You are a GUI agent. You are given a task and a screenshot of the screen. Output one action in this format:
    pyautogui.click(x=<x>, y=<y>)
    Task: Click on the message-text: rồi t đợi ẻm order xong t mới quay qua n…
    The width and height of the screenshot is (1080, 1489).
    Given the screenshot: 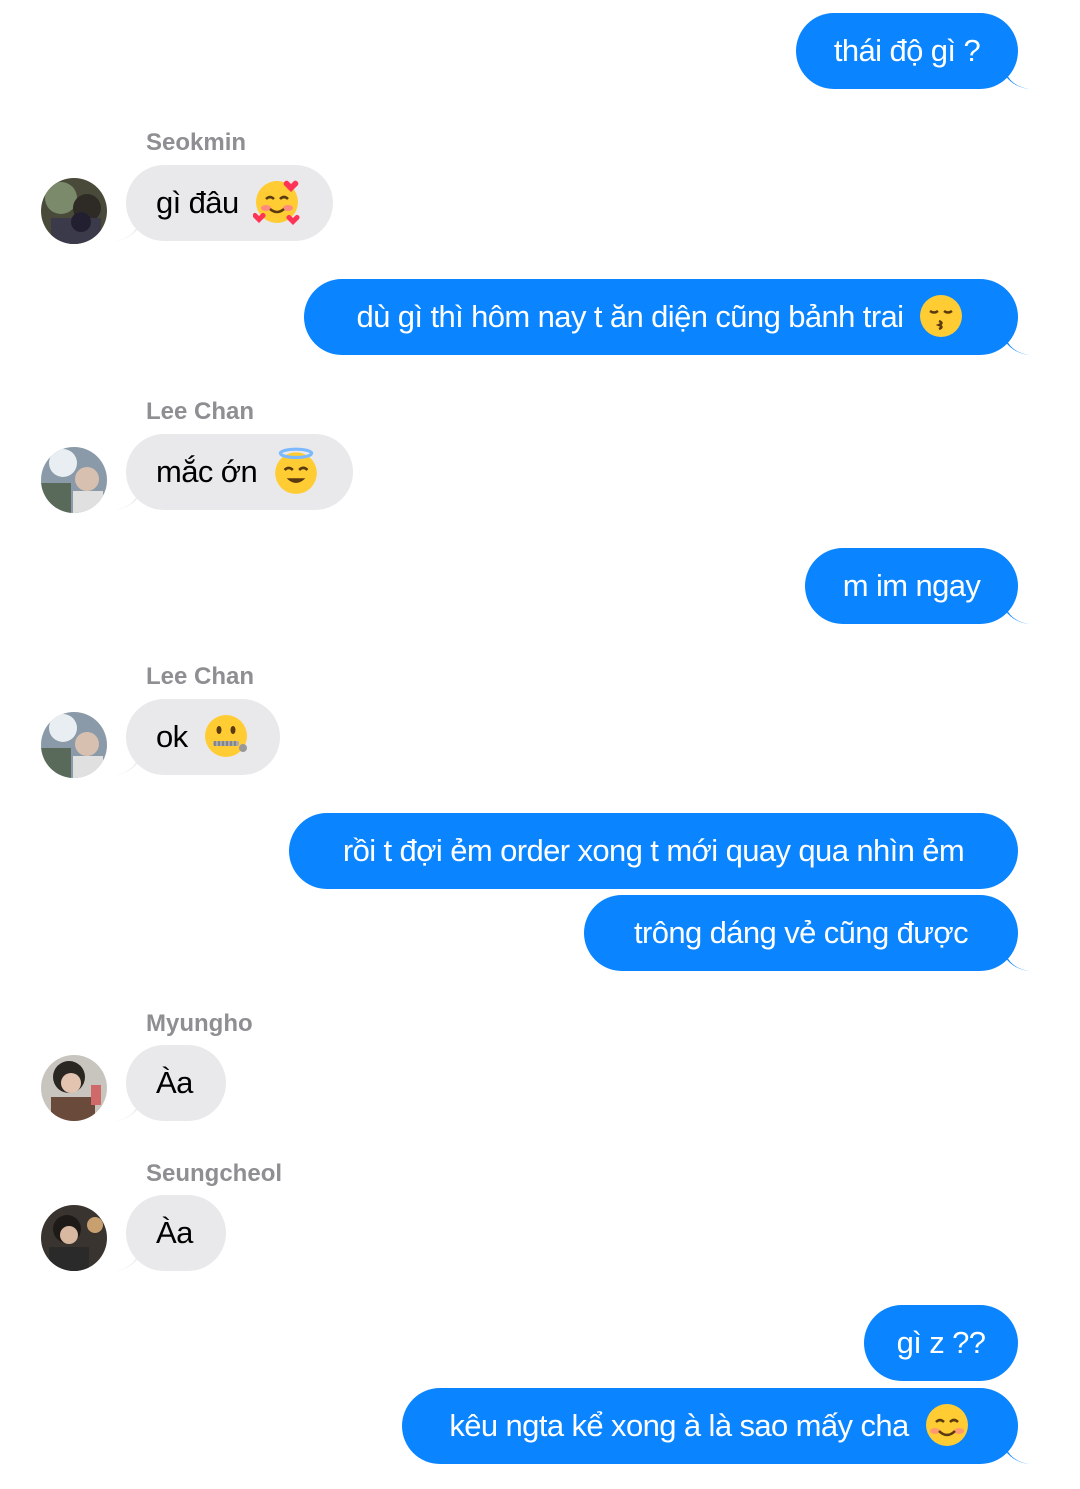 What is the action you would take?
    pyautogui.click(x=653, y=850)
    